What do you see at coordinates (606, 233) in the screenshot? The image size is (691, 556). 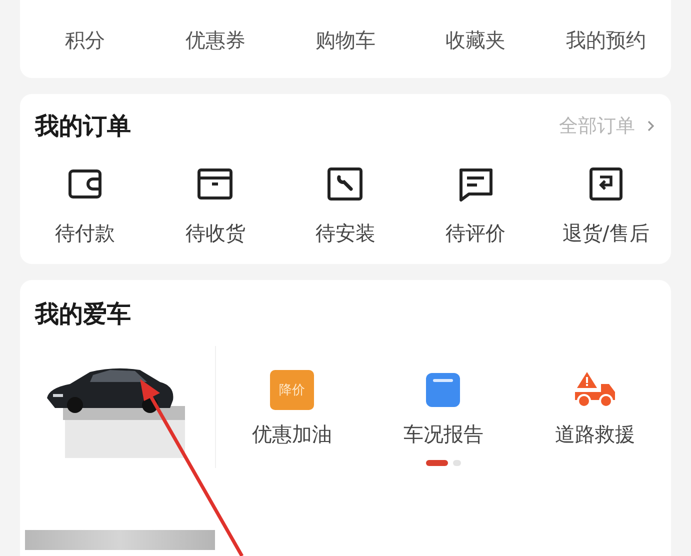 I see `order-label: 退货/售后` at bounding box center [606, 233].